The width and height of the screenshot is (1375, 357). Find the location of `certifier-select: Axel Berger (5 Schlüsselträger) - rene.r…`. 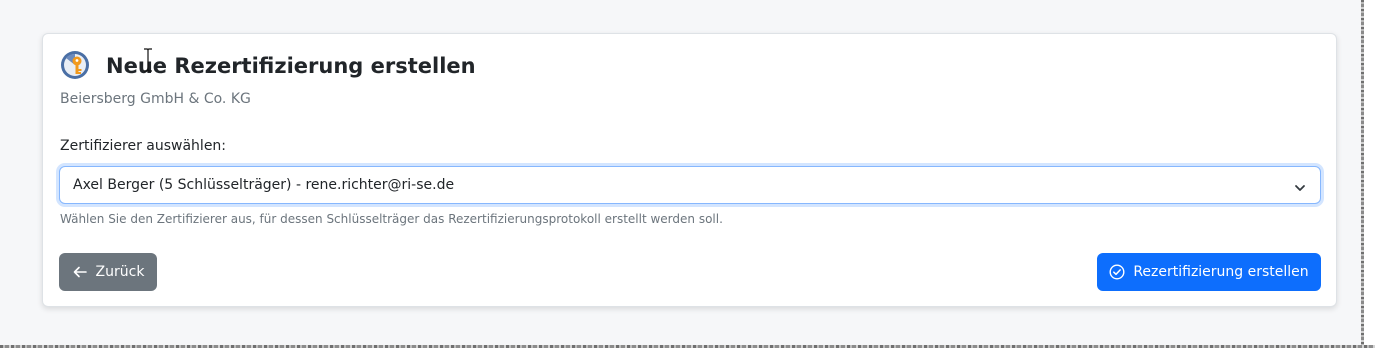

certifier-select: Axel Berger (5 Schlüsselträger) - rene.r… is located at coordinates (690, 185).